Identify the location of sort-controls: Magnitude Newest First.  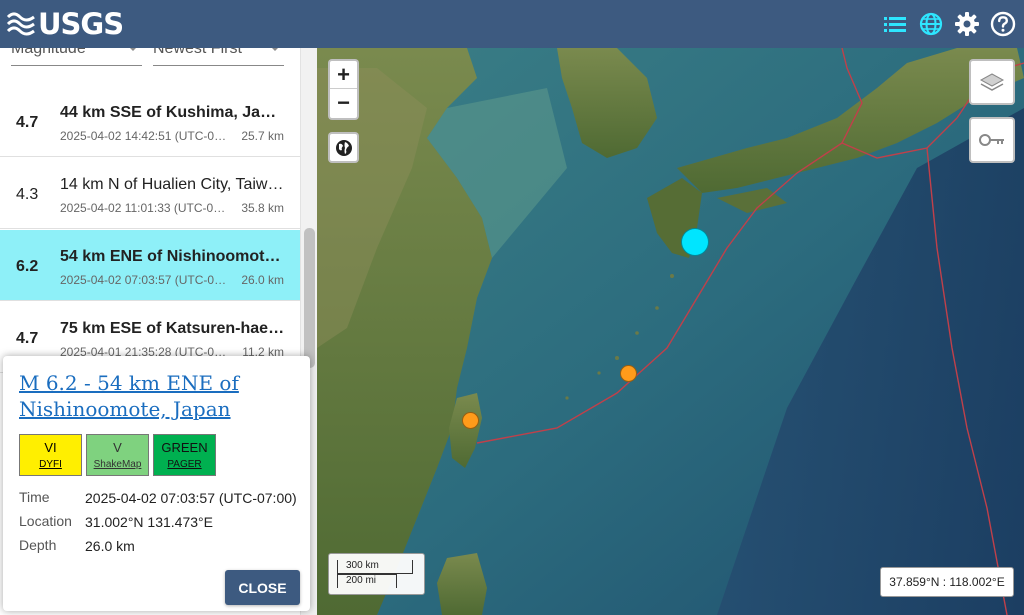
(150, 67).